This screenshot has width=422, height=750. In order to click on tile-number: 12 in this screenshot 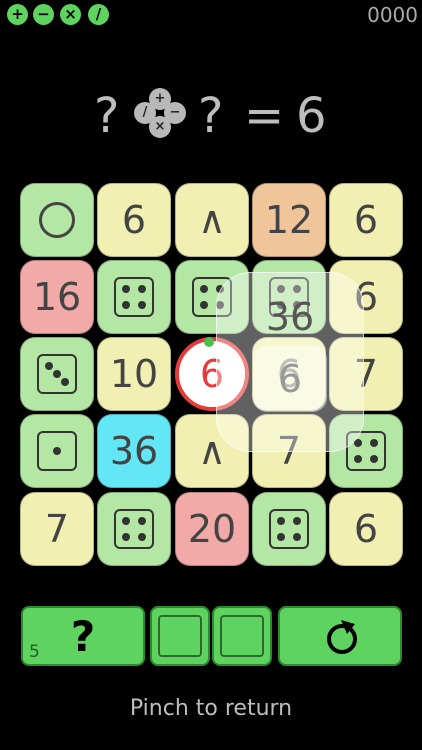, I will do `click(289, 220)`.